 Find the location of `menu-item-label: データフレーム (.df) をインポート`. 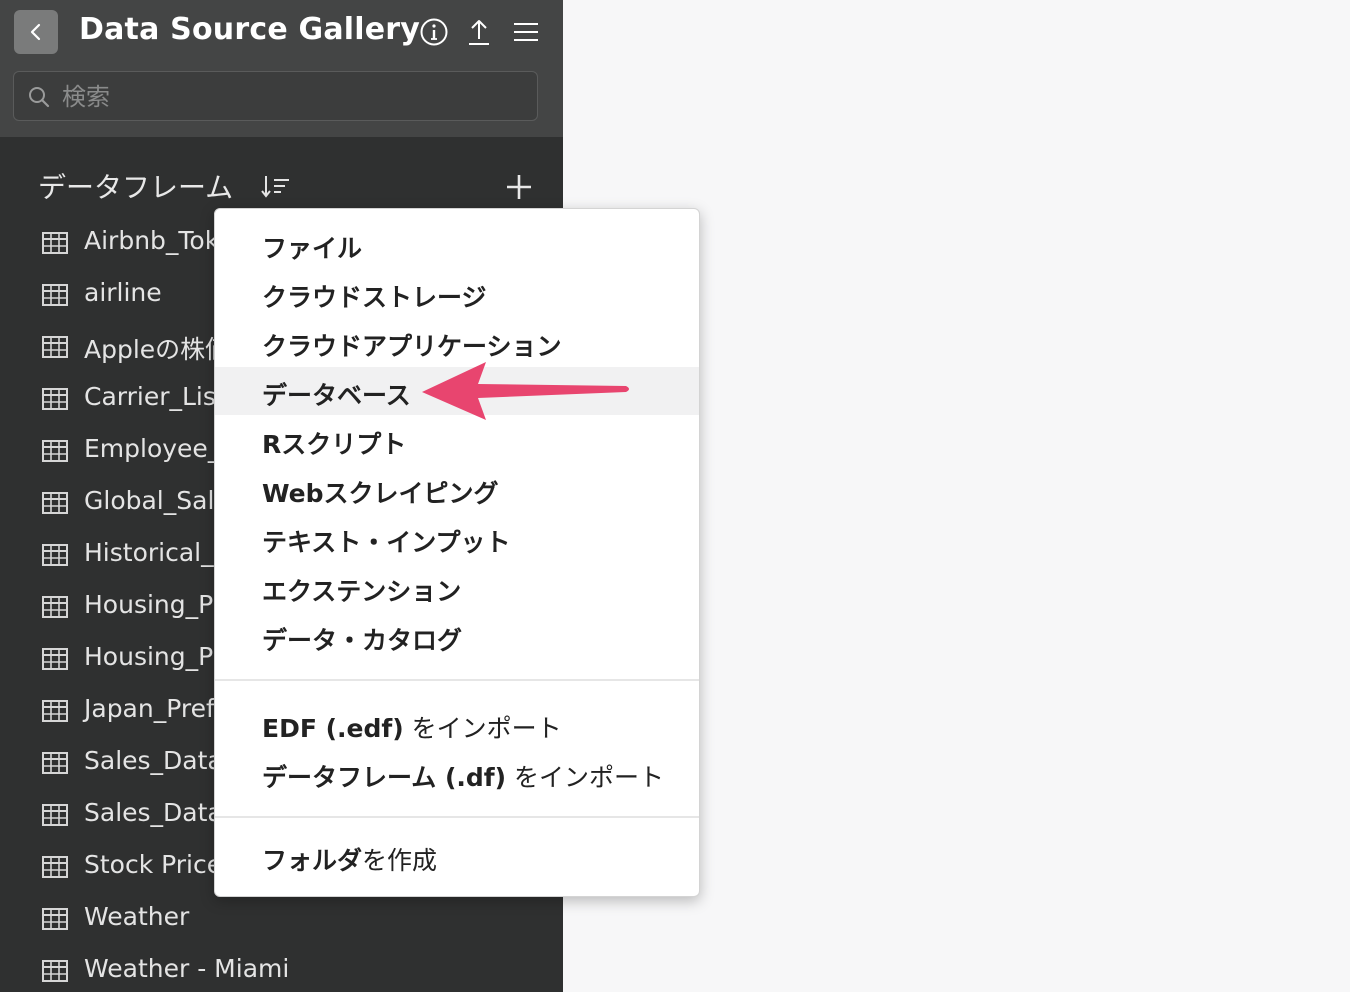

menu-item-label: データフレーム (.df) をインポート is located at coordinates (463, 777).